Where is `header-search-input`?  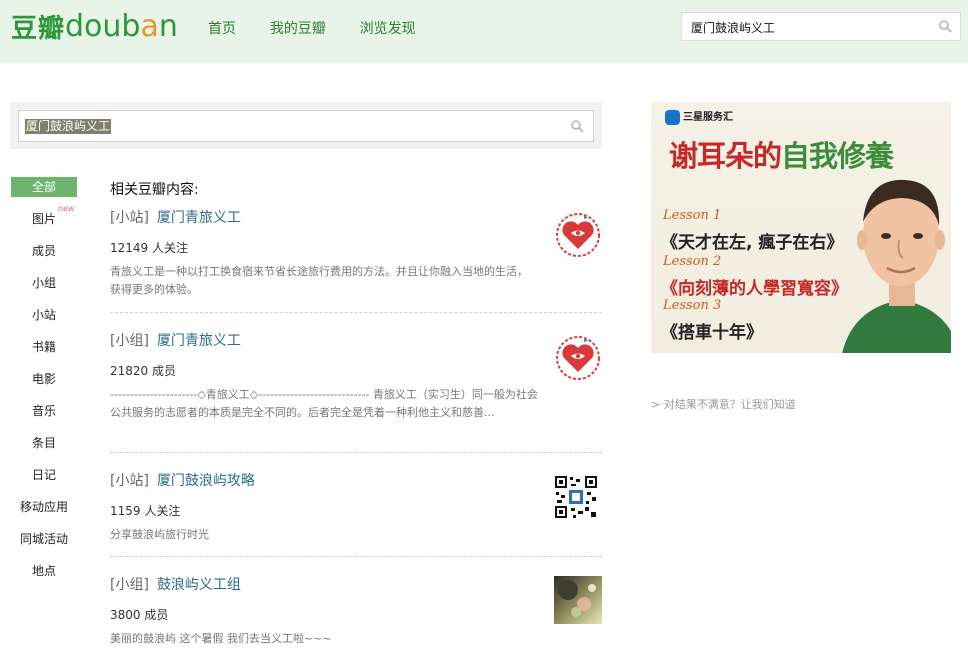 header-search-input is located at coordinates (811, 27).